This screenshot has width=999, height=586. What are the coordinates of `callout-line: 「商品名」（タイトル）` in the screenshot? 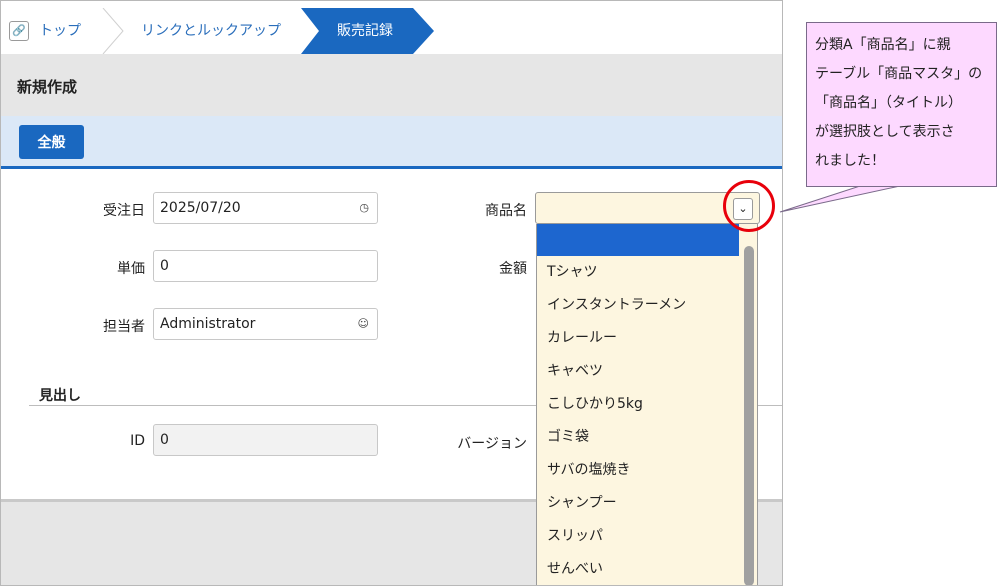 It's located at (888, 103).